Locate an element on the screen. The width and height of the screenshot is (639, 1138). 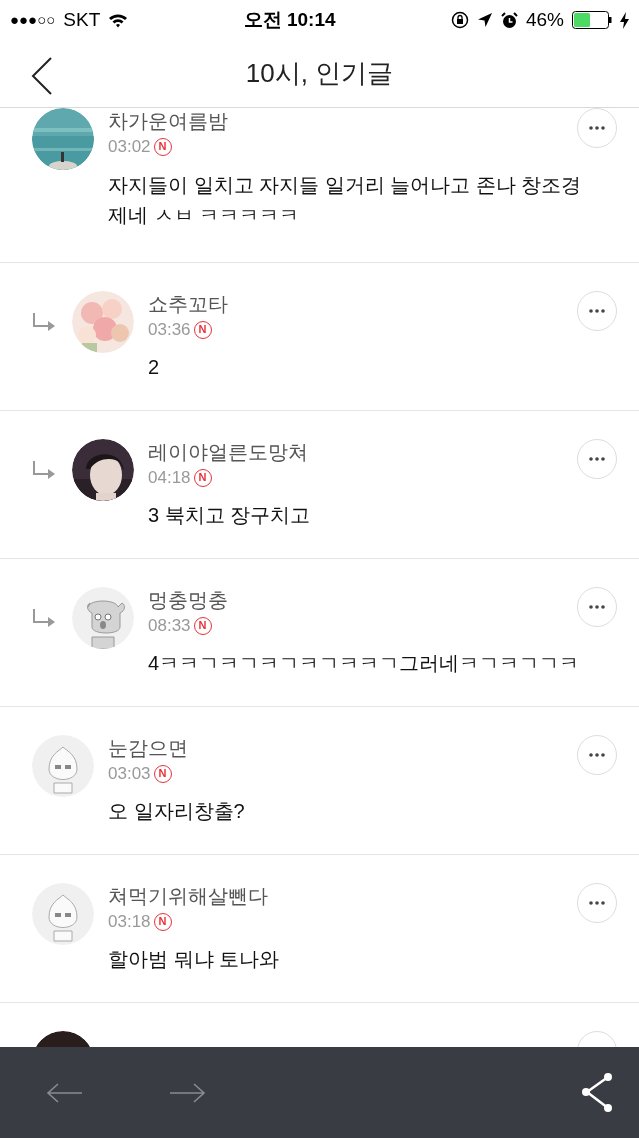
wifi-icon is located at coordinates (118, 20).